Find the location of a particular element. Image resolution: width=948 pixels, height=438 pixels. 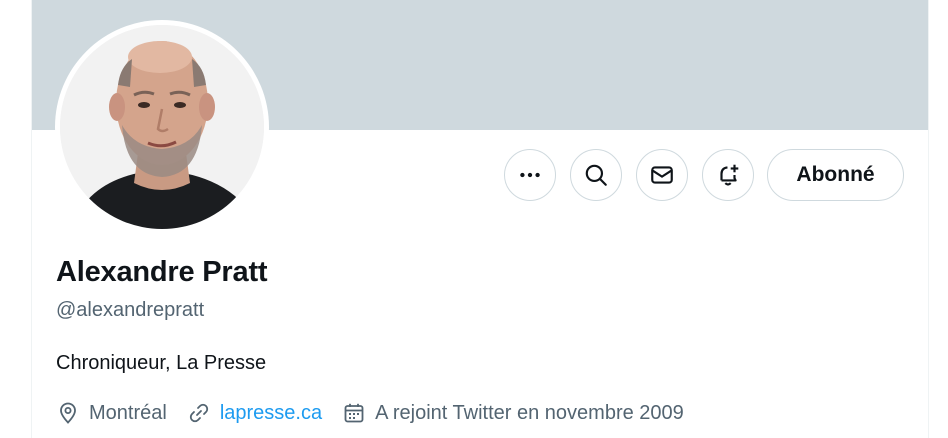

notification-bell-plus-icon is located at coordinates (729, 175).